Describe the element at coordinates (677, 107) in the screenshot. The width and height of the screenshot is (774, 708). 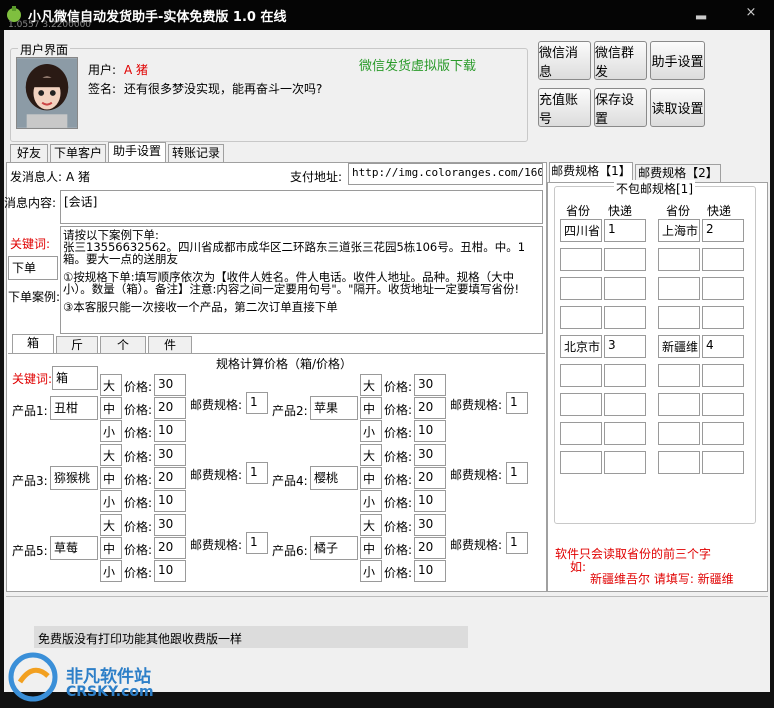
I see `read-settings-button: 读取设置` at that location.